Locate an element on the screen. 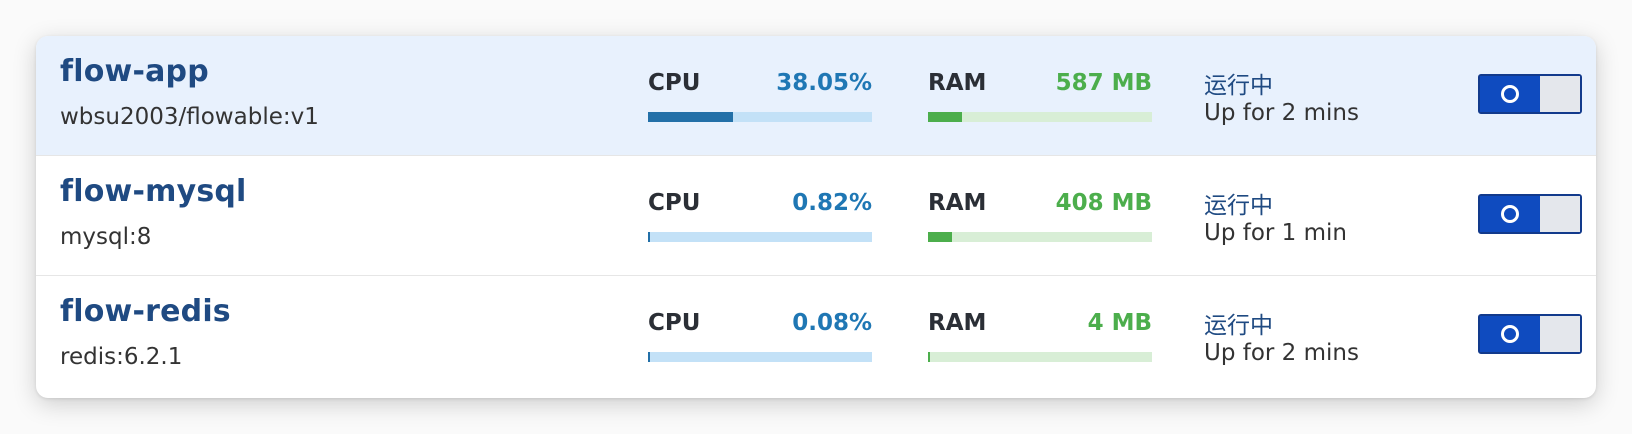 This screenshot has width=1632, height=434. container-image: redis:6.2.1 is located at coordinates (121, 357).